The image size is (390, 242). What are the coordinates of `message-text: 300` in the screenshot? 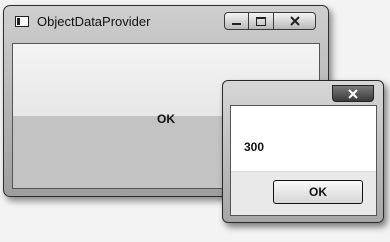 It's located at (254, 147).